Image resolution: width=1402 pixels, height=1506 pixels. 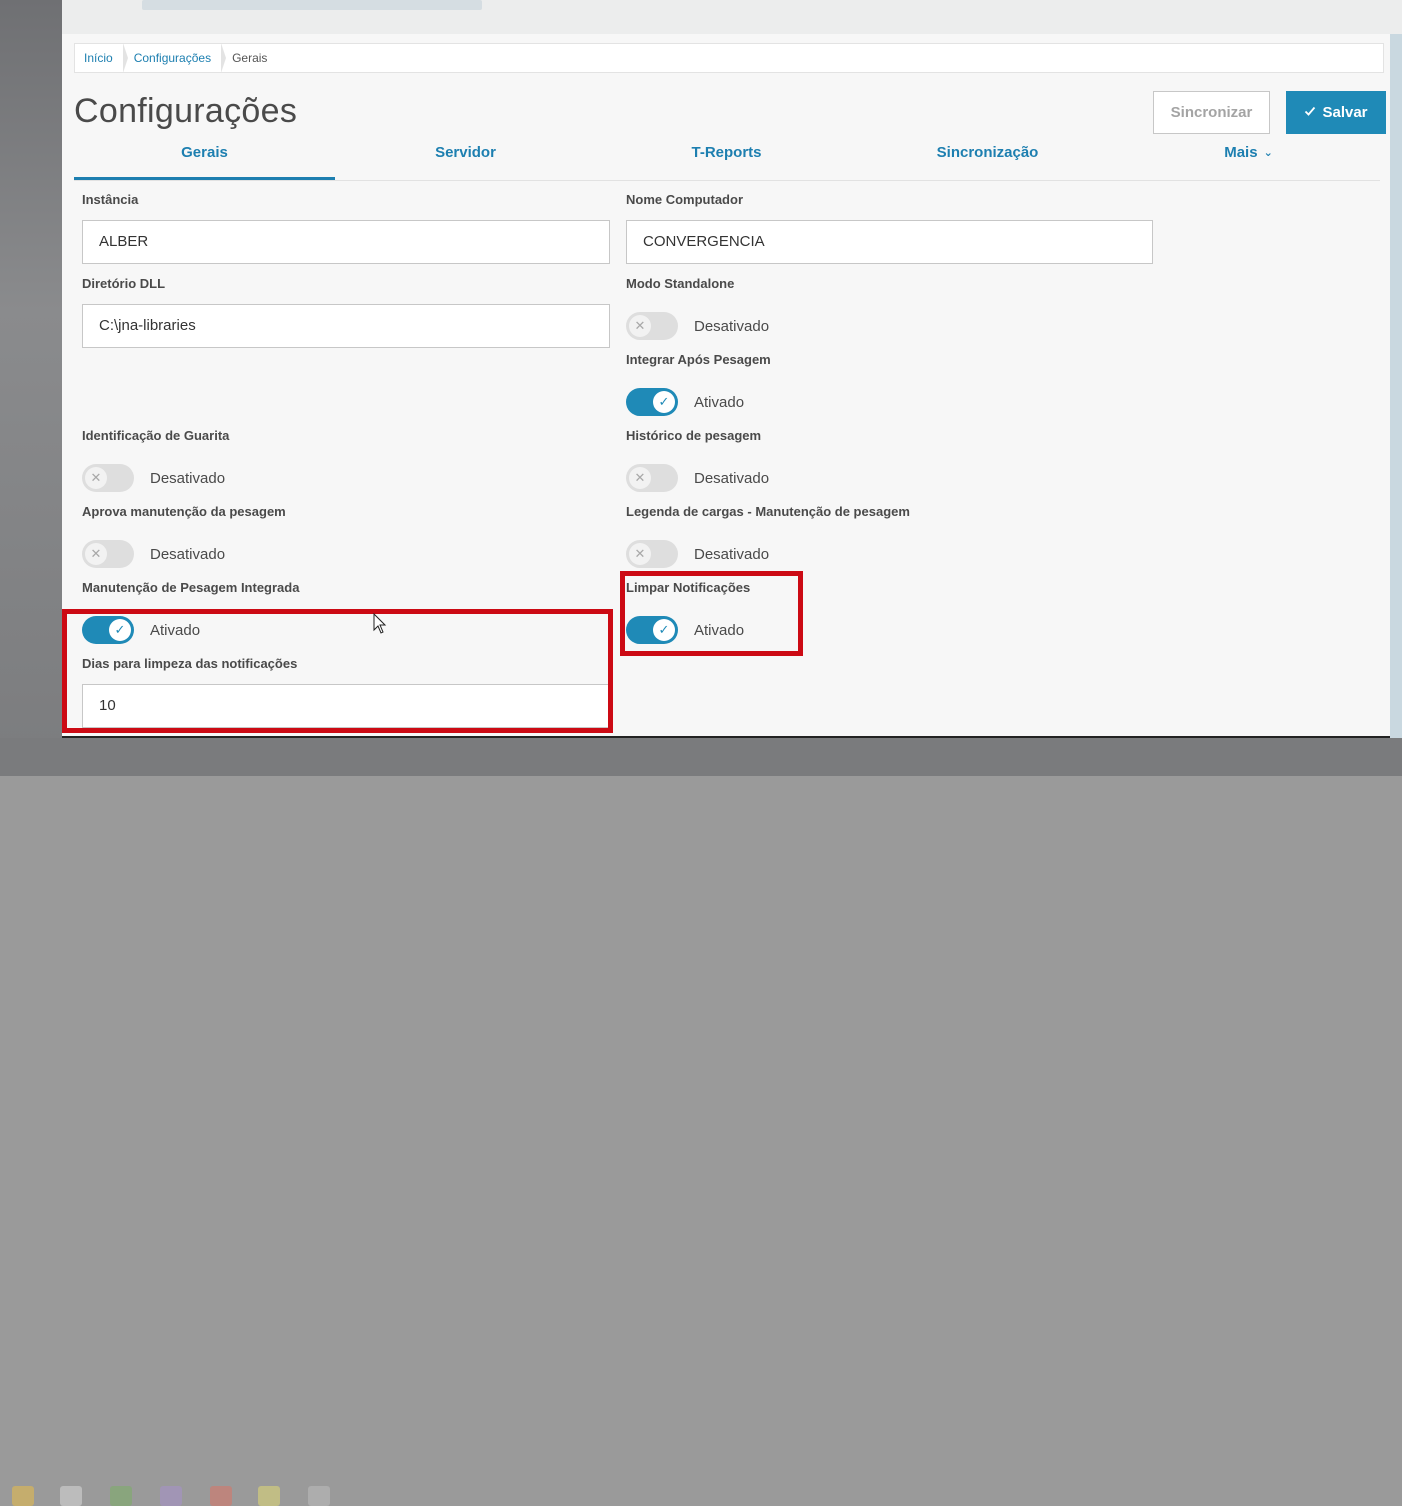 I want to click on label-manutencao-integrada: Manutenção de Pesagem Integrada, so click(x=191, y=587).